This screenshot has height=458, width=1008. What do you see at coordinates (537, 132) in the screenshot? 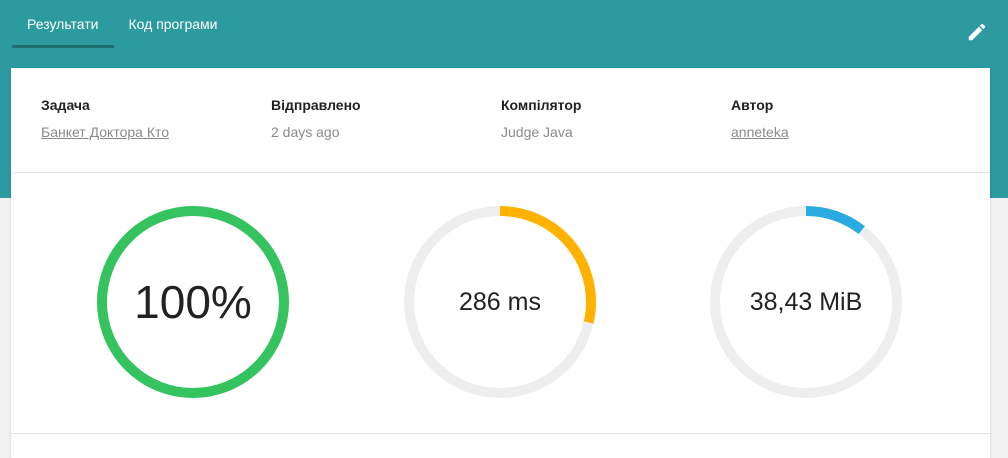
I see `compiler-value: Judge Java` at bounding box center [537, 132].